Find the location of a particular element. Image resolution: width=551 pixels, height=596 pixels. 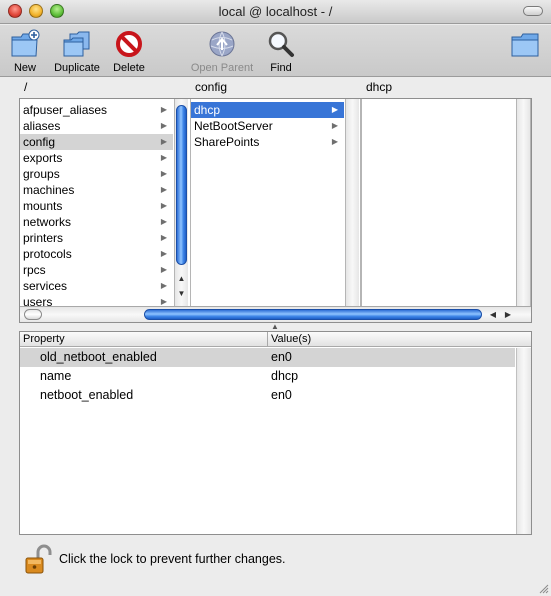

list-item-label: SharePoints is located at coordinates (227, 142).